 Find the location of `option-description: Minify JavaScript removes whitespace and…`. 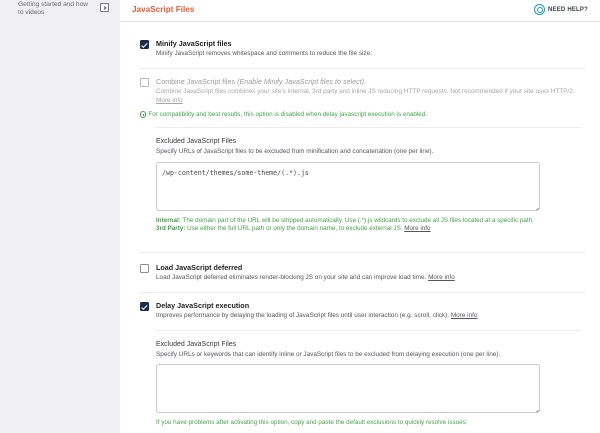

option-description: Minify JavaScript removes whitespace and… is located at coordinates (264, 53).